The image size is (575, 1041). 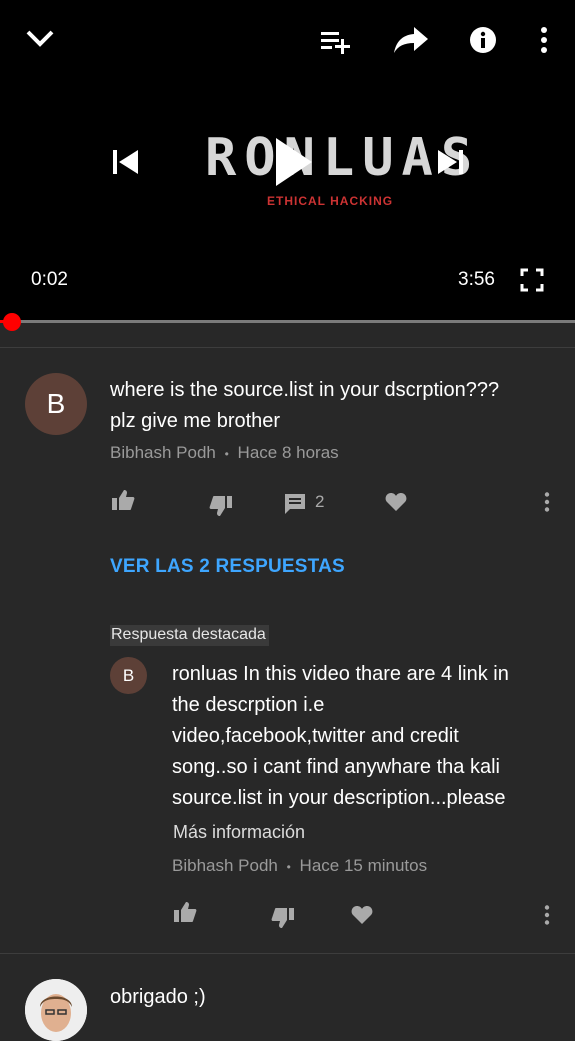 I want to click on progress-track, so click(x=287, y=321).